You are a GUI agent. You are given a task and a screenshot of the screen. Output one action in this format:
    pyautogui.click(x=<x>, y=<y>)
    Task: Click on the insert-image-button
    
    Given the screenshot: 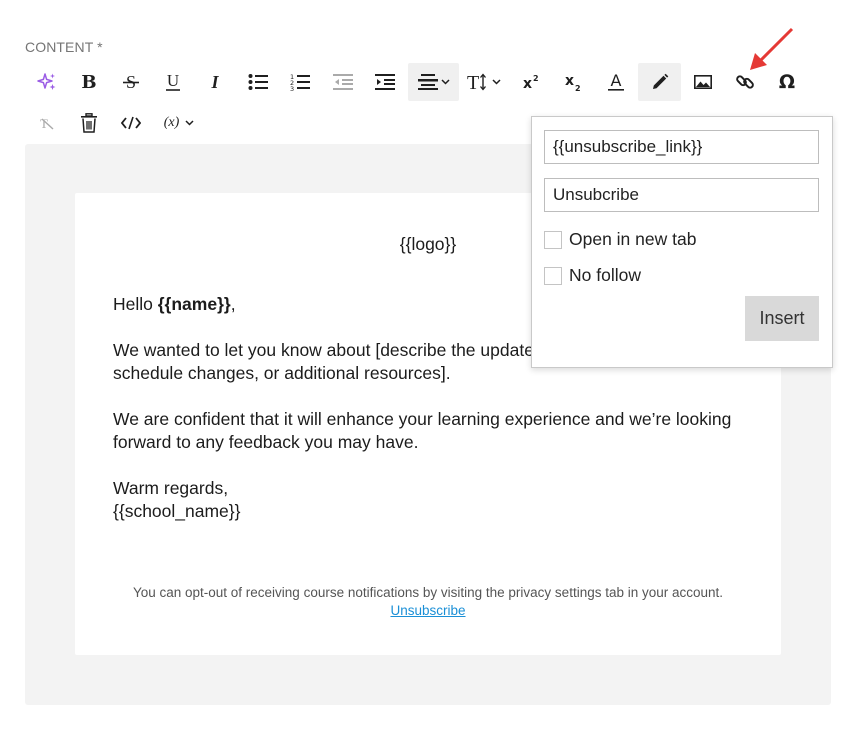 What is the action you would take?
    pyautogui.click(x=703, y=82)
    